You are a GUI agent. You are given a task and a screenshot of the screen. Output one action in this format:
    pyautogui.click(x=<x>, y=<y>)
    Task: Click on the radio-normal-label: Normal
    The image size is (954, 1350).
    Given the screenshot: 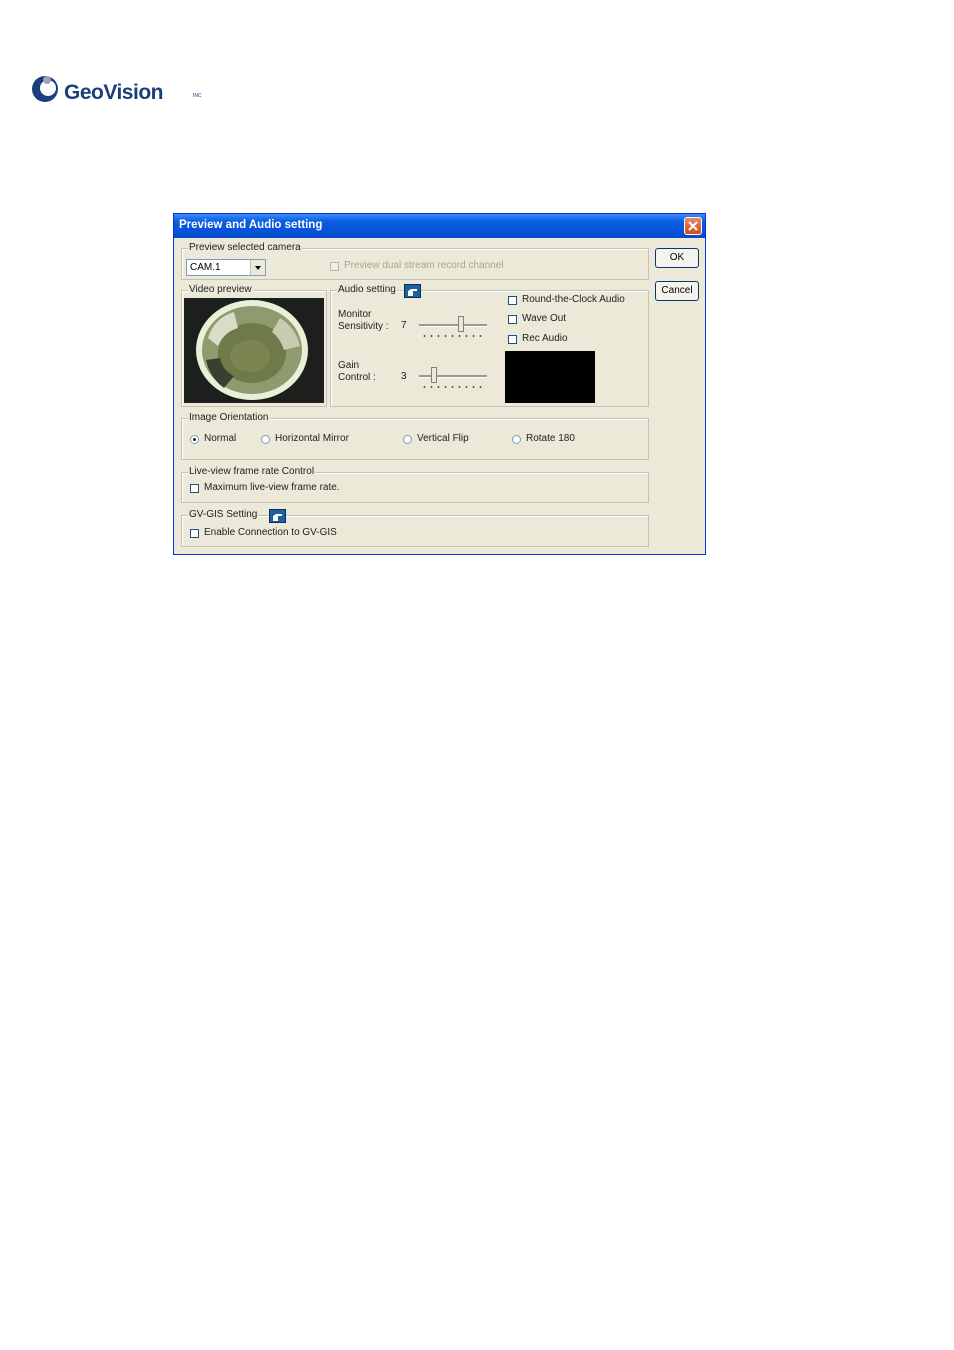 What is the action you would take?
    pyautogui.click(x=220, y=438)
    